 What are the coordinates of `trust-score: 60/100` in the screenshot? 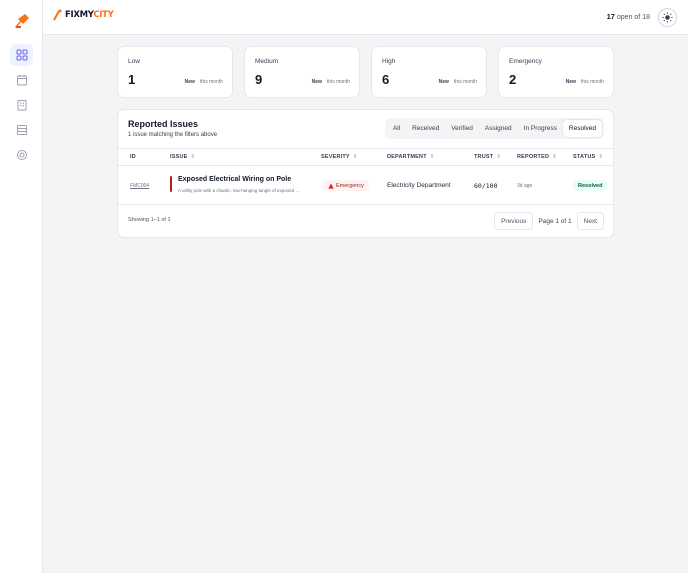 It's located at (486, 186).